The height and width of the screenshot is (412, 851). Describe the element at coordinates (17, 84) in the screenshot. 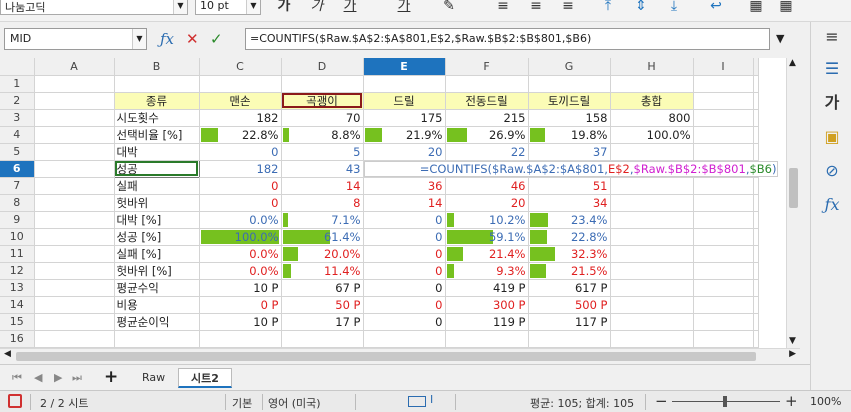

I see `row-header-1: 1` at that location.